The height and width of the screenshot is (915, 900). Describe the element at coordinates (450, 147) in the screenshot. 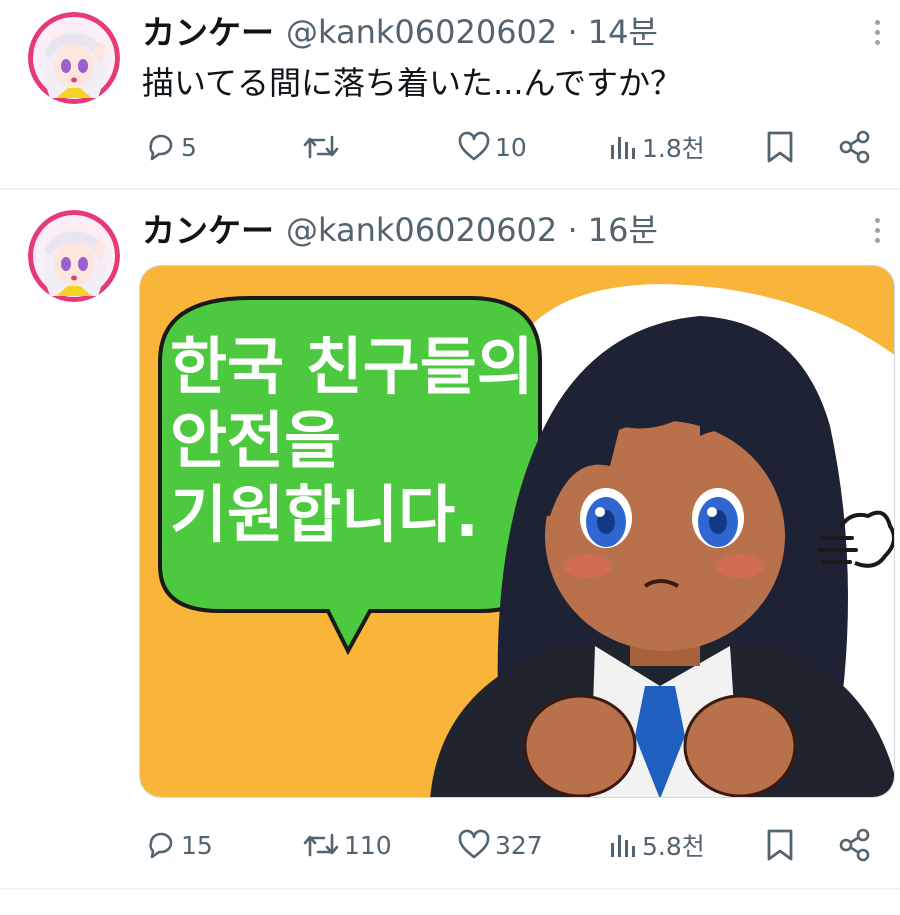

I see `action-bar: 5 10 1.8천` at that location.